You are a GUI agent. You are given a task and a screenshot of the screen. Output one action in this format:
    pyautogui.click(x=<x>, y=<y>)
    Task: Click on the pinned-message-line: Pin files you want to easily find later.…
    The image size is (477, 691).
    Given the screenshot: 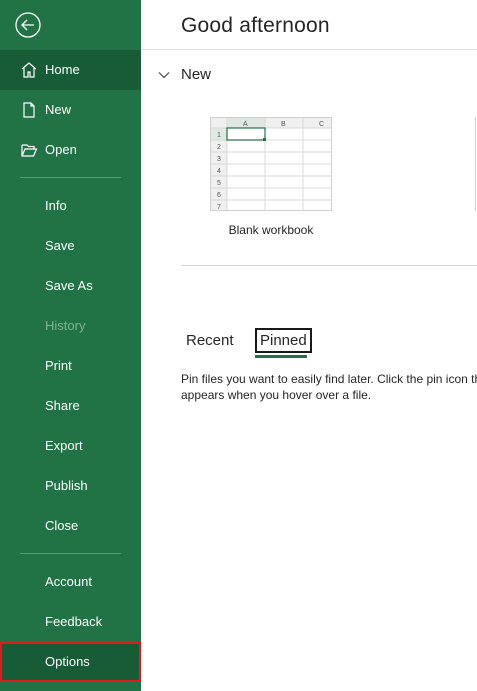 What is the action you would take?
    pyautogui.click(x=329, y=379)
    